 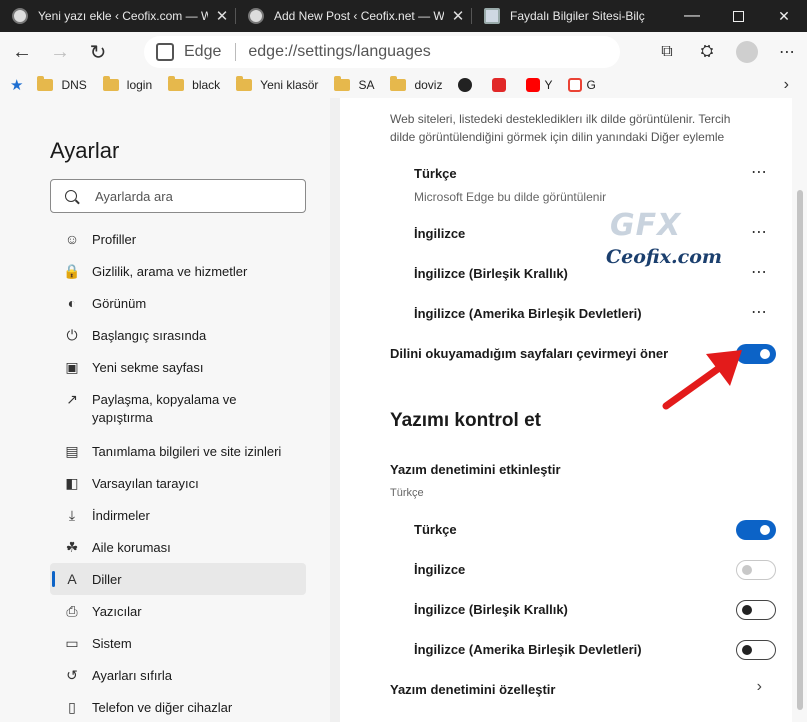 What do you see at coordinates (756, 610) in the screenshot?
I see `spellcheck-toggle-english-uk` at bounding box center [756, 610].